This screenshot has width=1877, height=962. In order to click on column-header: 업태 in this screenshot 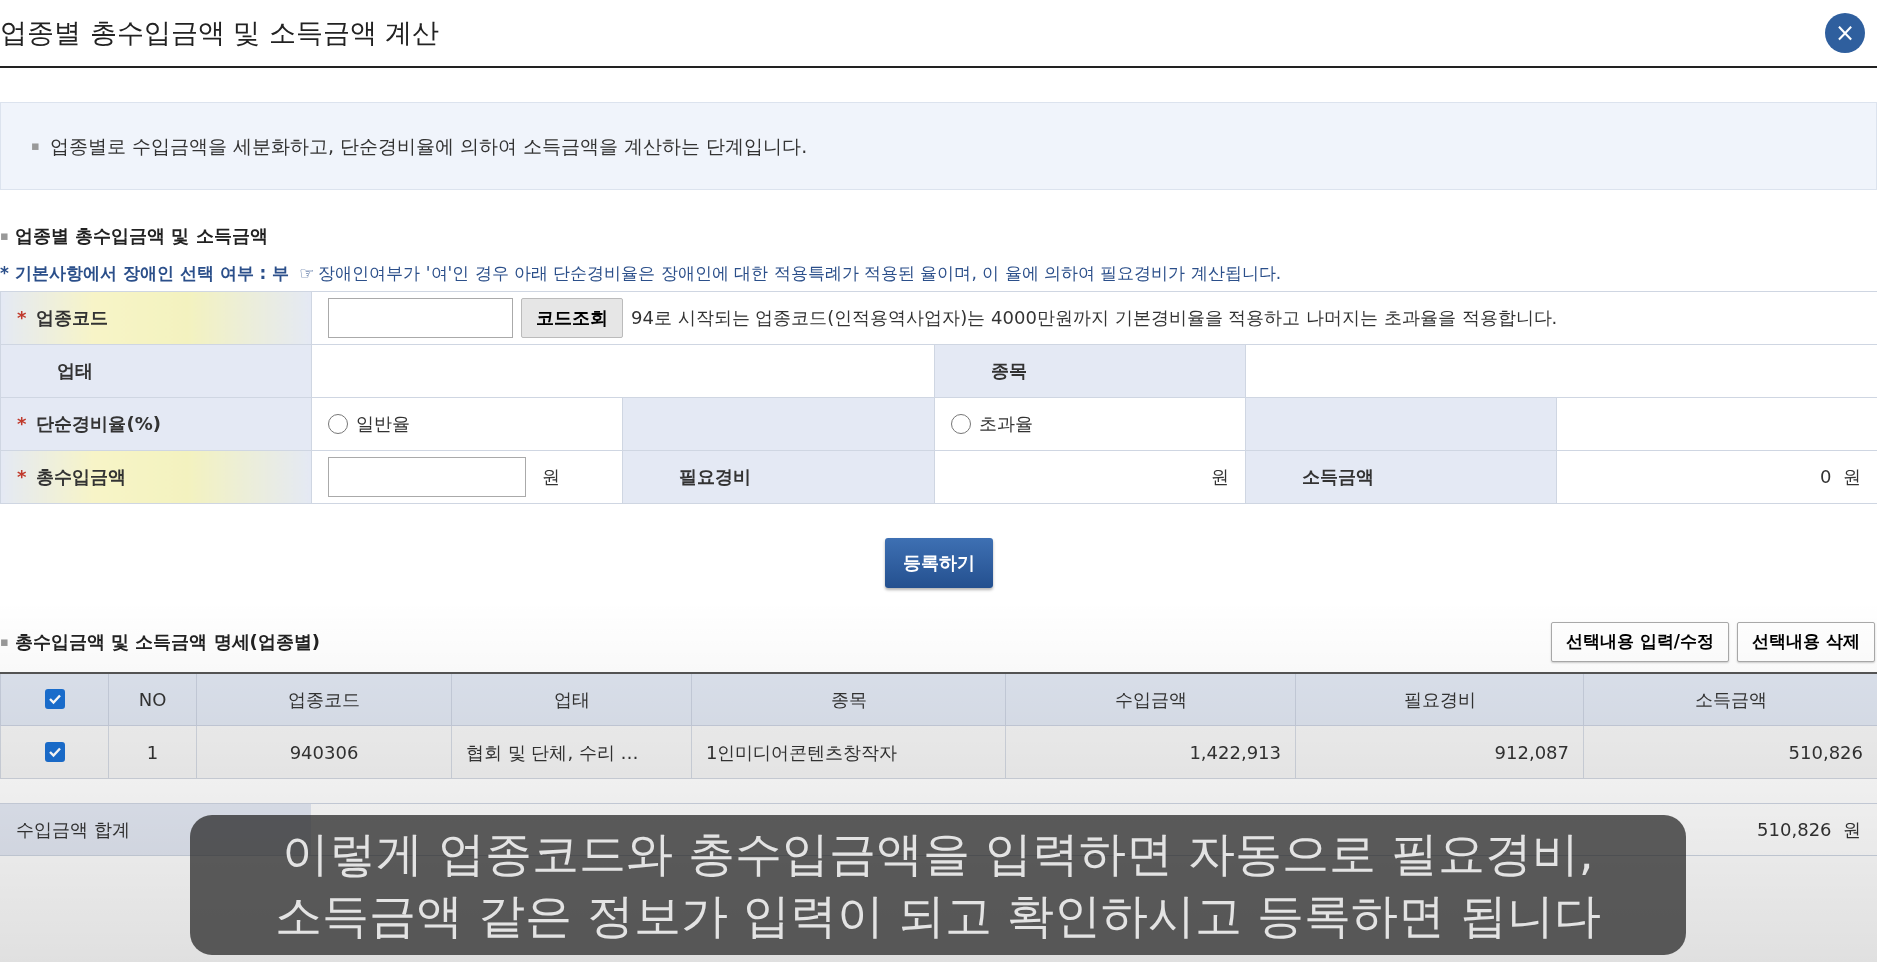, I will do `click(571, 699)`.